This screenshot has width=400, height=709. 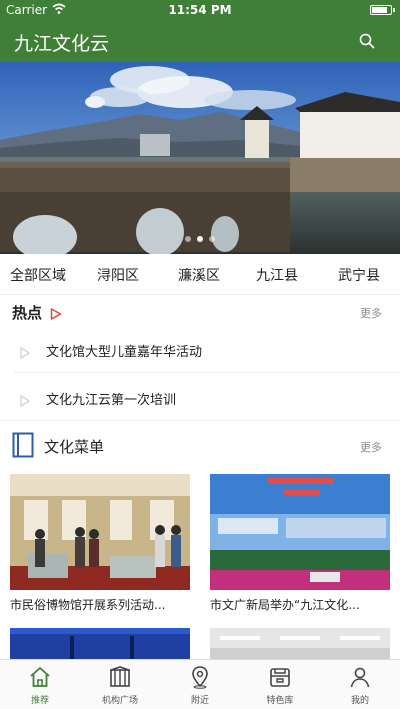 I want to click on archive-box-icon, so click(x=280, y=677).